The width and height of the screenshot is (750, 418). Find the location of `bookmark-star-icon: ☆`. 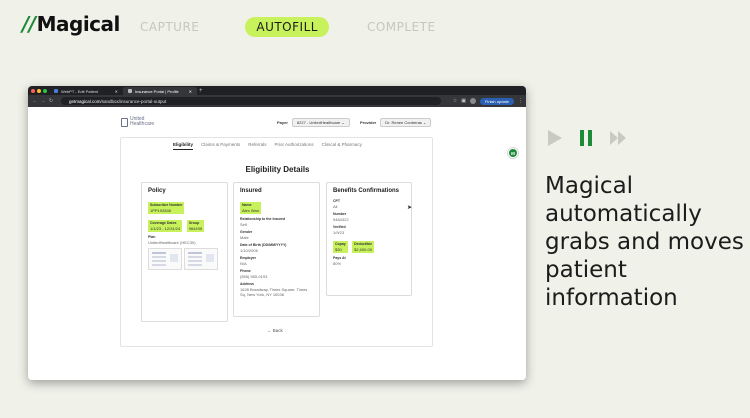

bookmark-star-icon: ☆ is located at coordinates (455, 101).